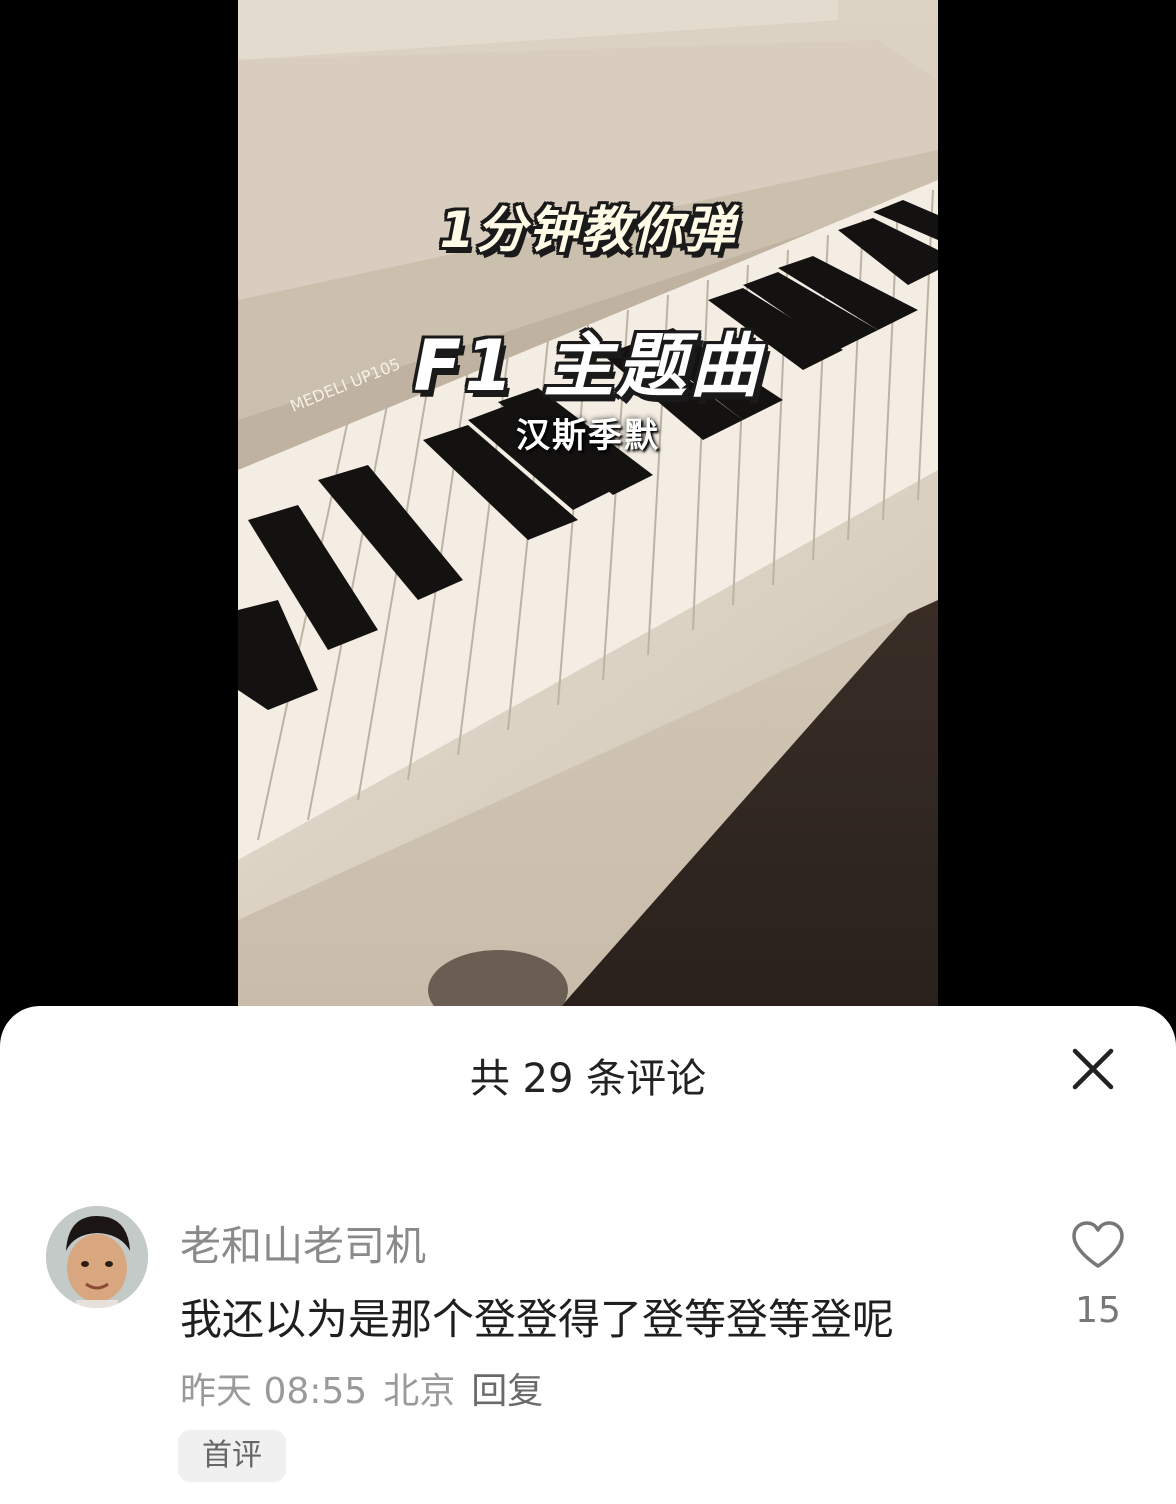 Image resolution: width=1176 pixels, height=1504 pixels. I want to click on video-overlay-title-line2: F1 主题曲, so click(588, 366).